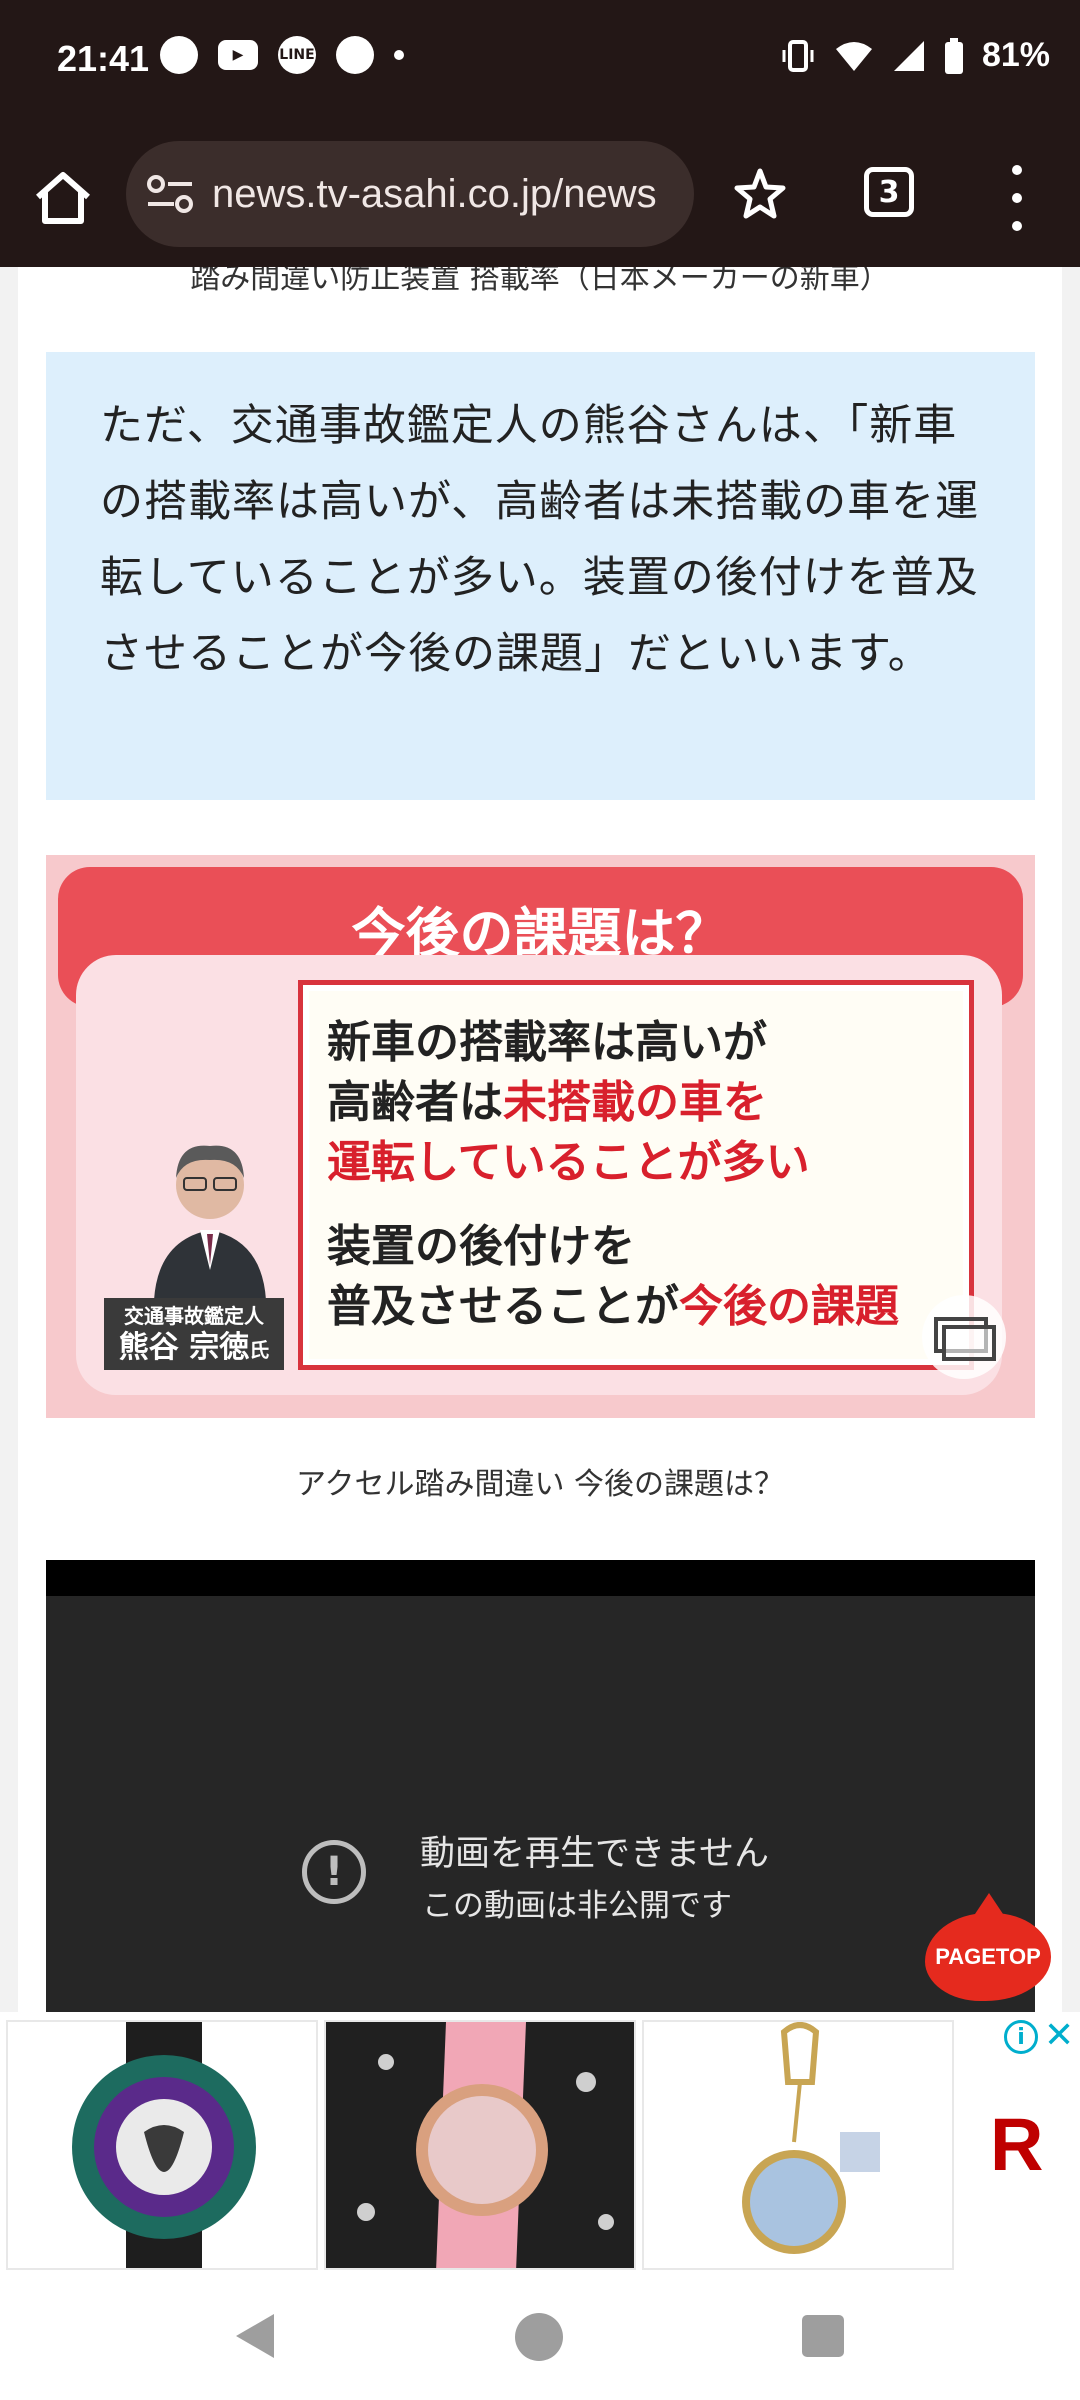  What do you see at coordinates (434, 194) in the screenshot?
I see `url-text: news.tv-asahi.co.jp/news` at bounding box center [434, 194].